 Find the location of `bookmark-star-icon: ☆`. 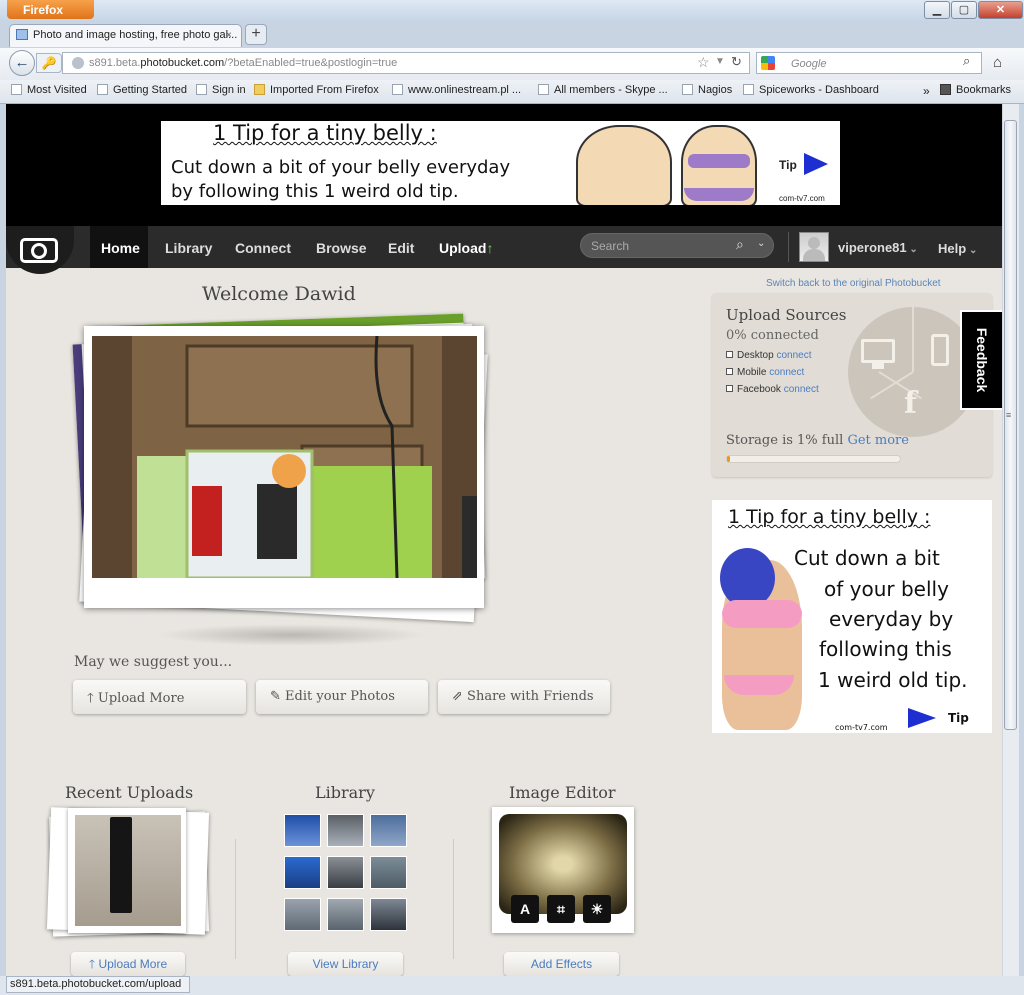

bookmark-star-icon: ☆ is located at coordinates (703, 62).